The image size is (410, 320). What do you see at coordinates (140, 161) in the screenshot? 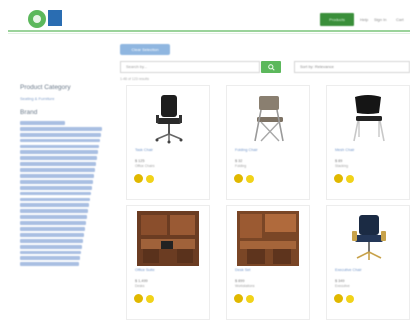
I see `product-price: $ 125` at bounding box center [140, 161].